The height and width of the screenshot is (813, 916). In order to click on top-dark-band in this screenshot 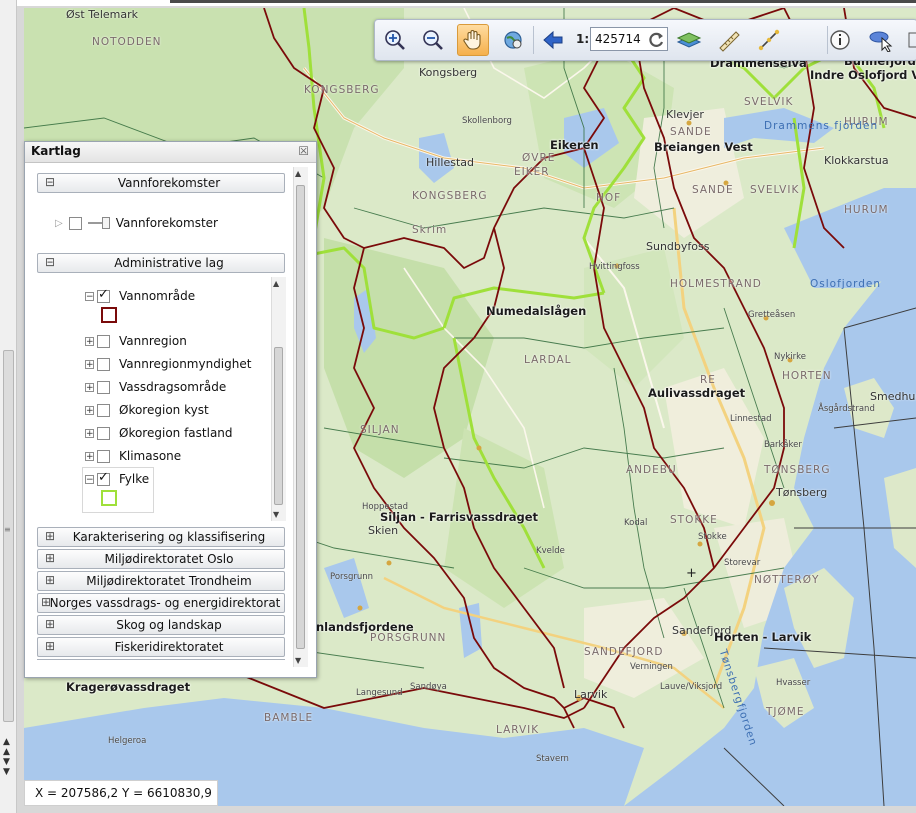, I will do `click(543, 1)`.